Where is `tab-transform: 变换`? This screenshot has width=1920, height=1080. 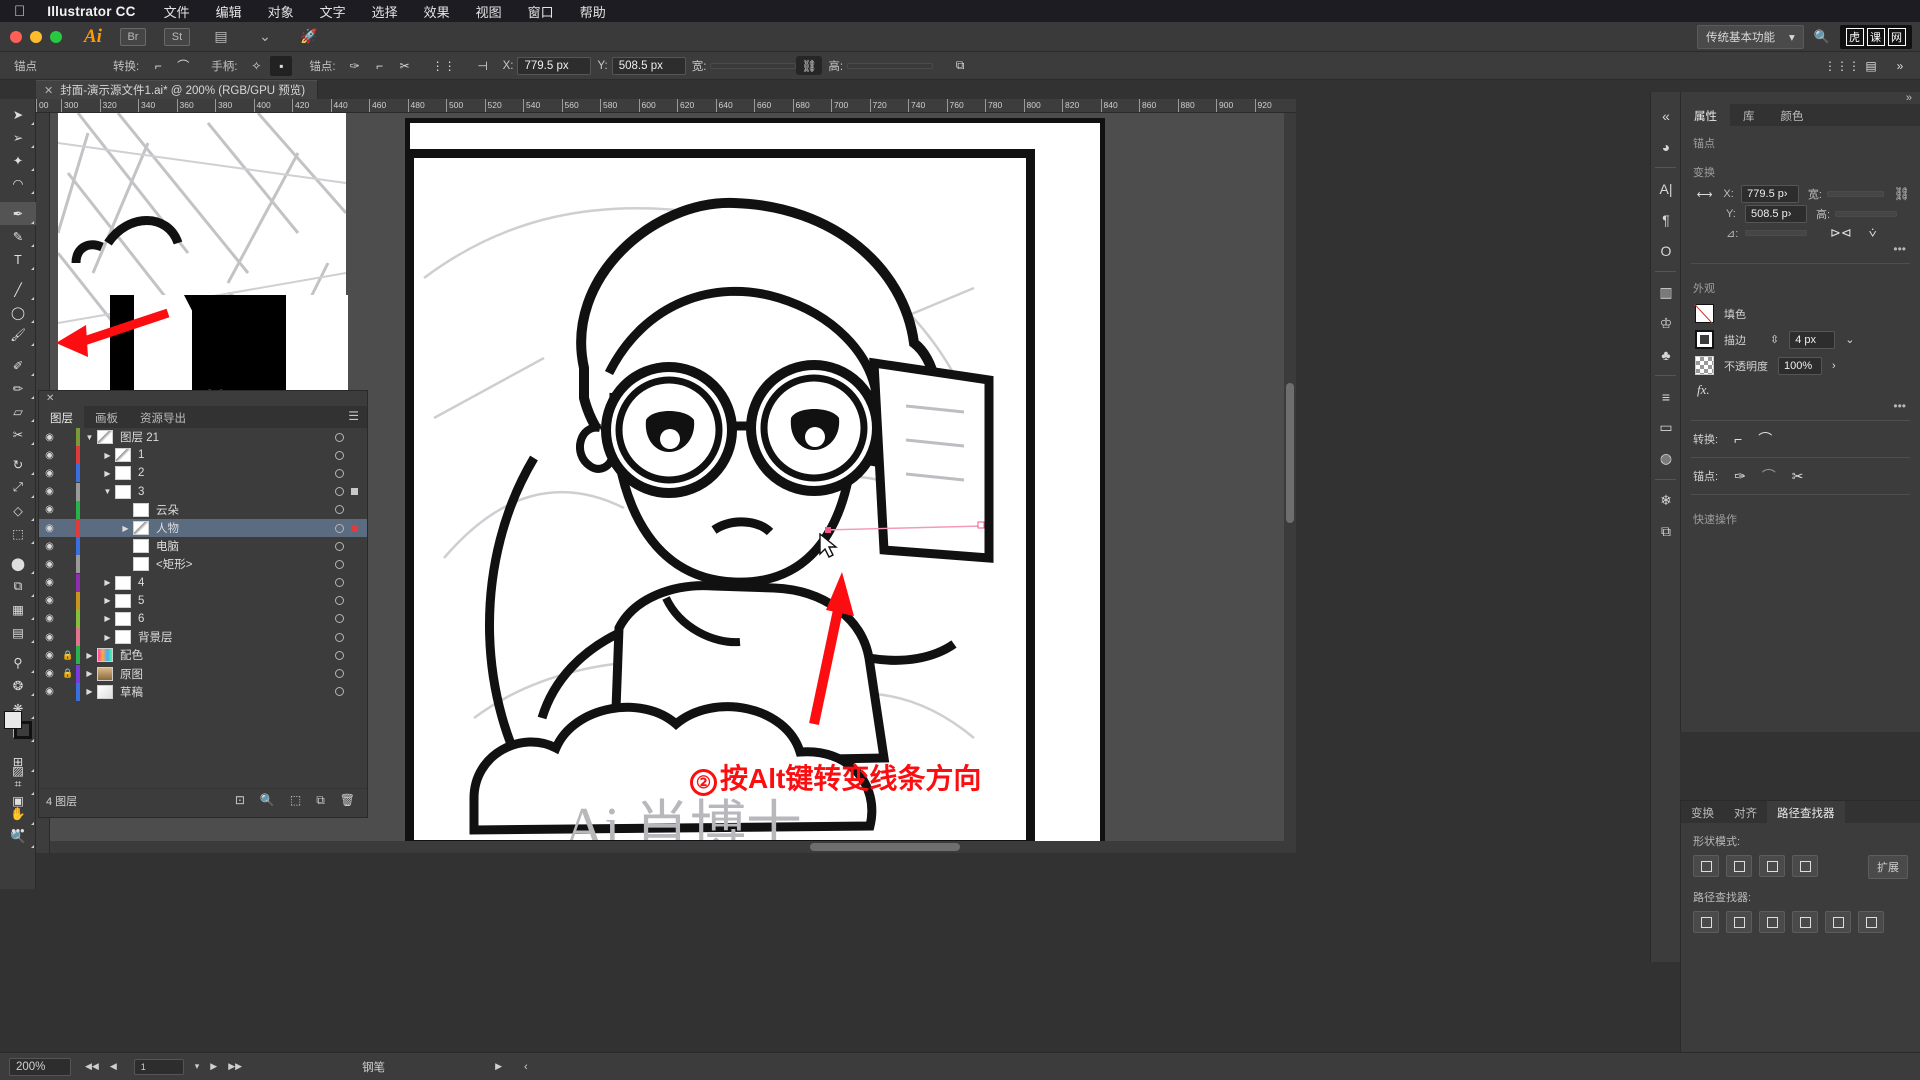
tab-transform: 变换 is located at coordinates (1702, 812).